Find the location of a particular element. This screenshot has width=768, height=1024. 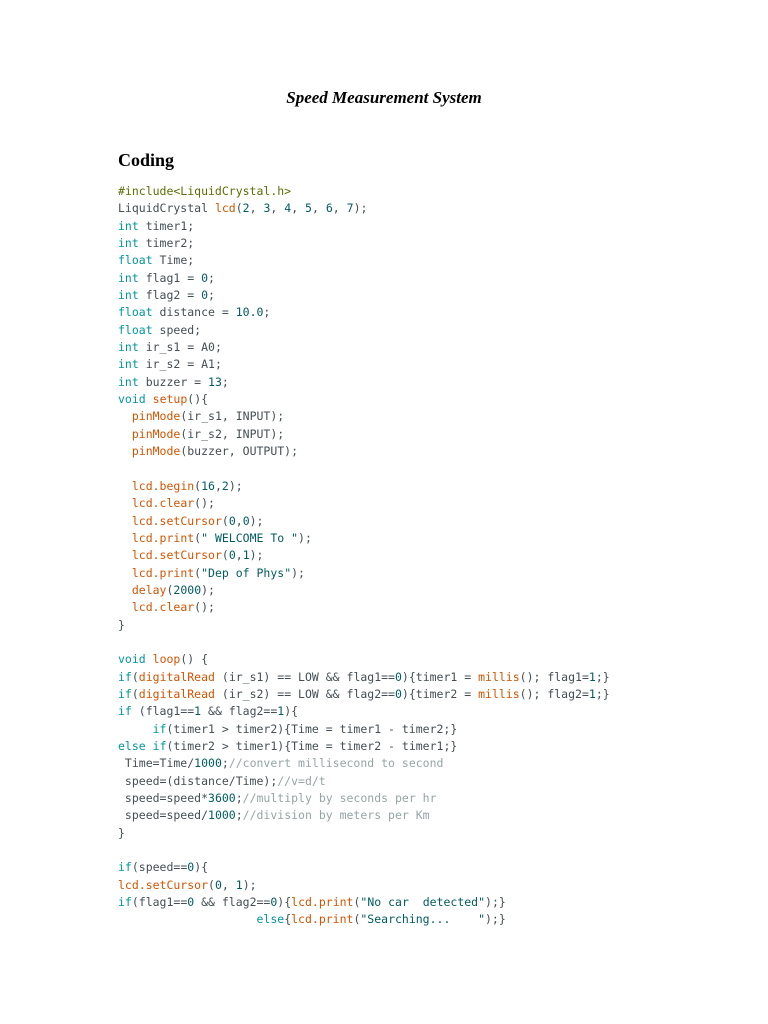

code-line: lcd.print("Dep of Phys"); is located at coordinates (364, 573).